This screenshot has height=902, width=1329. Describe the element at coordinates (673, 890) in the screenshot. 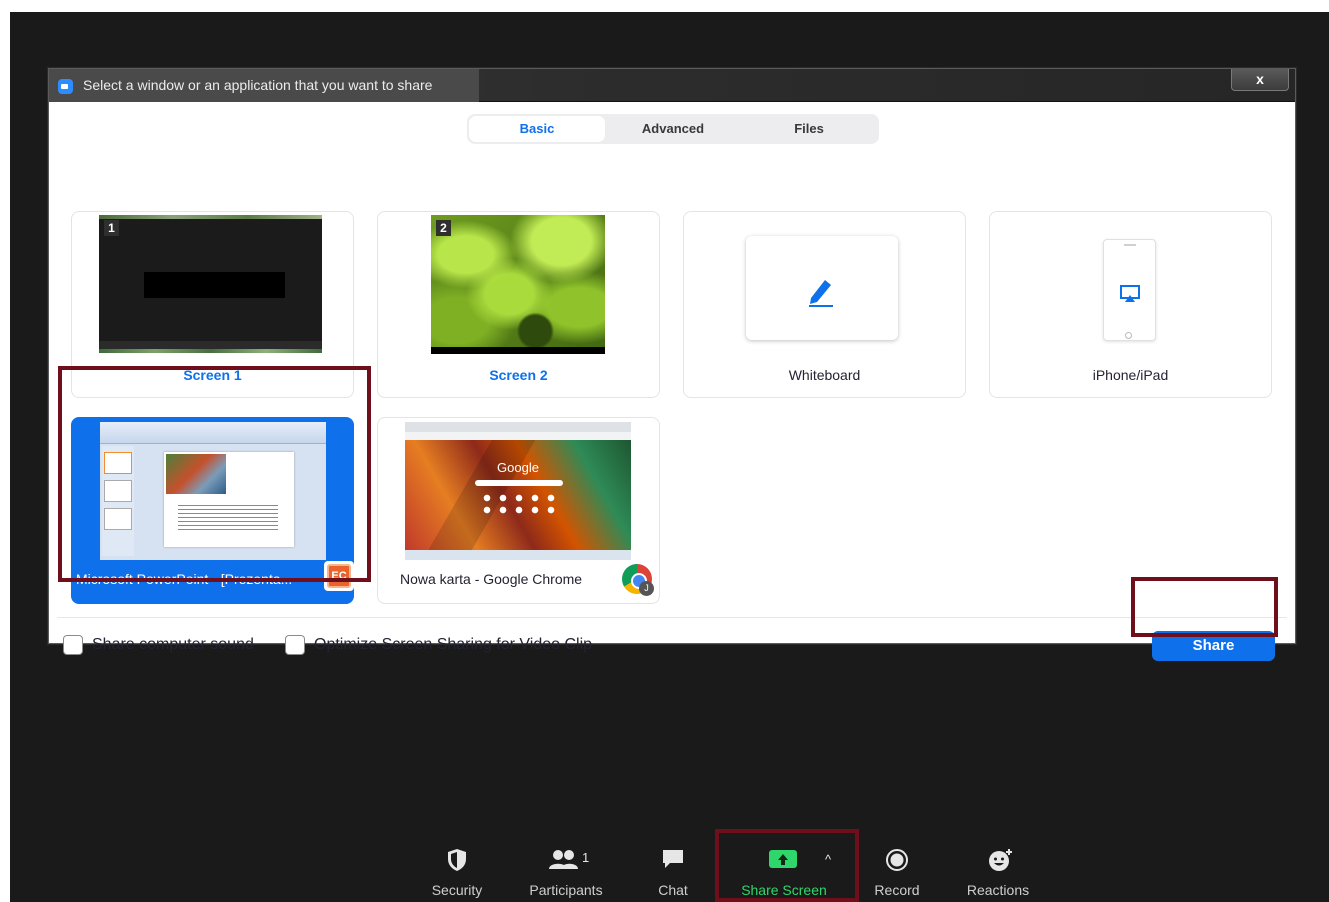

I see `chat-label: Chat` at that location.